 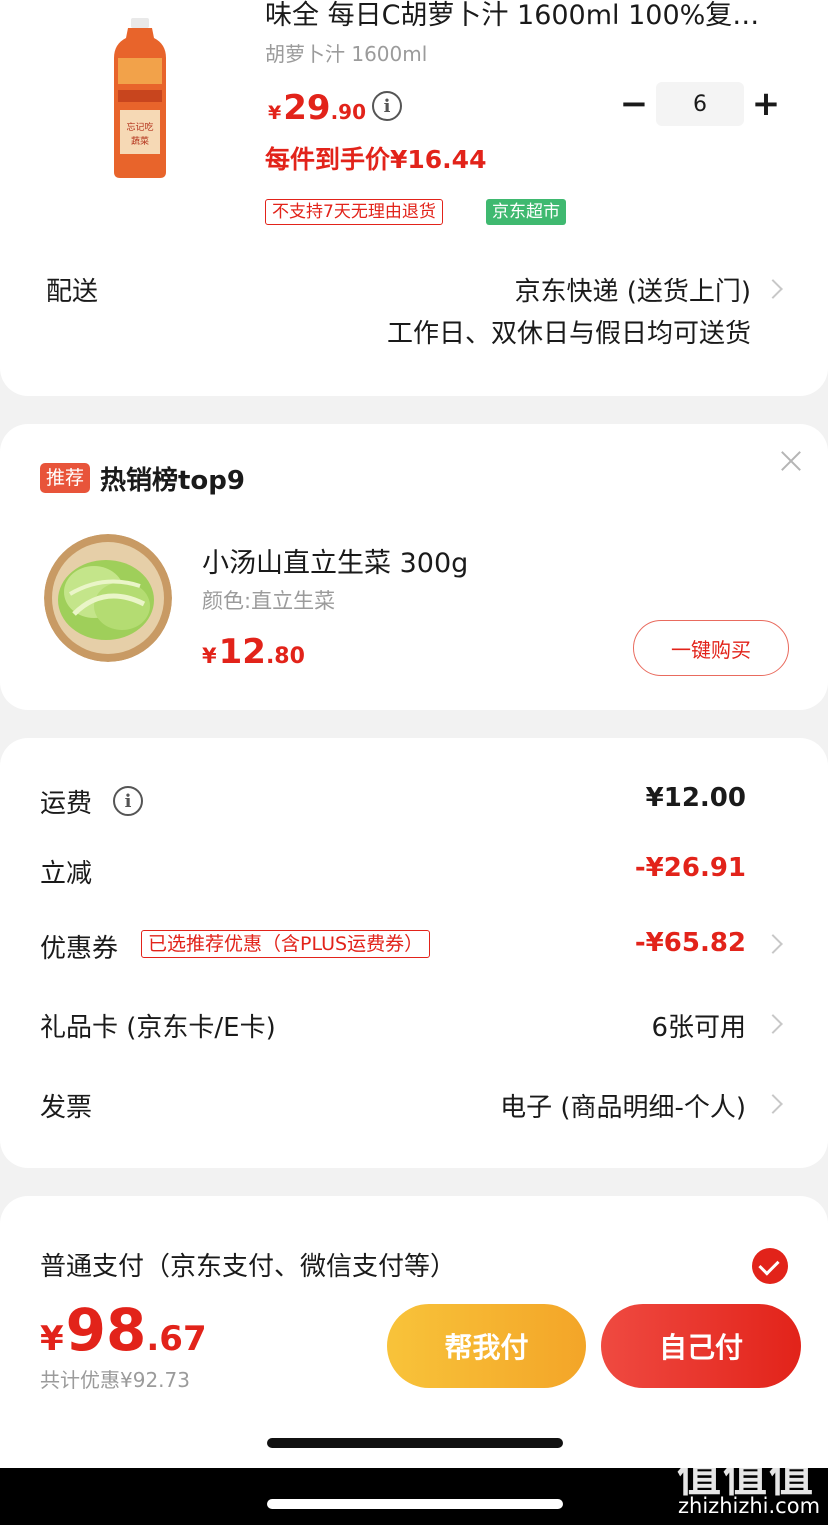 What do you see at coordinates (275, 113) in the screenshot?
I see `price-symbol: ¥` at bounding box center [275, 113].